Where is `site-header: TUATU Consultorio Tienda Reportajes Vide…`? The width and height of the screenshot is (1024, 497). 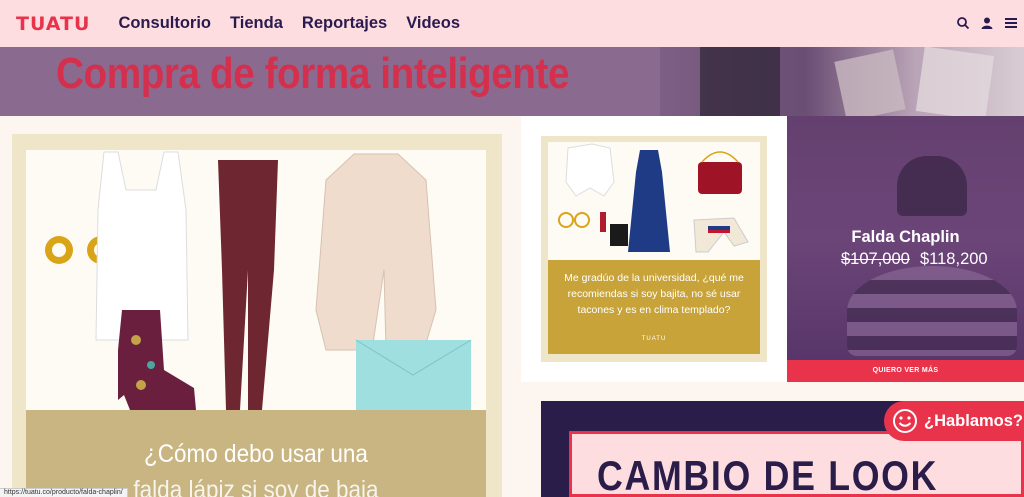
site-header: TUATU Consultorio Tienda Reportajes Vide… is located at coordinates (512, 23).